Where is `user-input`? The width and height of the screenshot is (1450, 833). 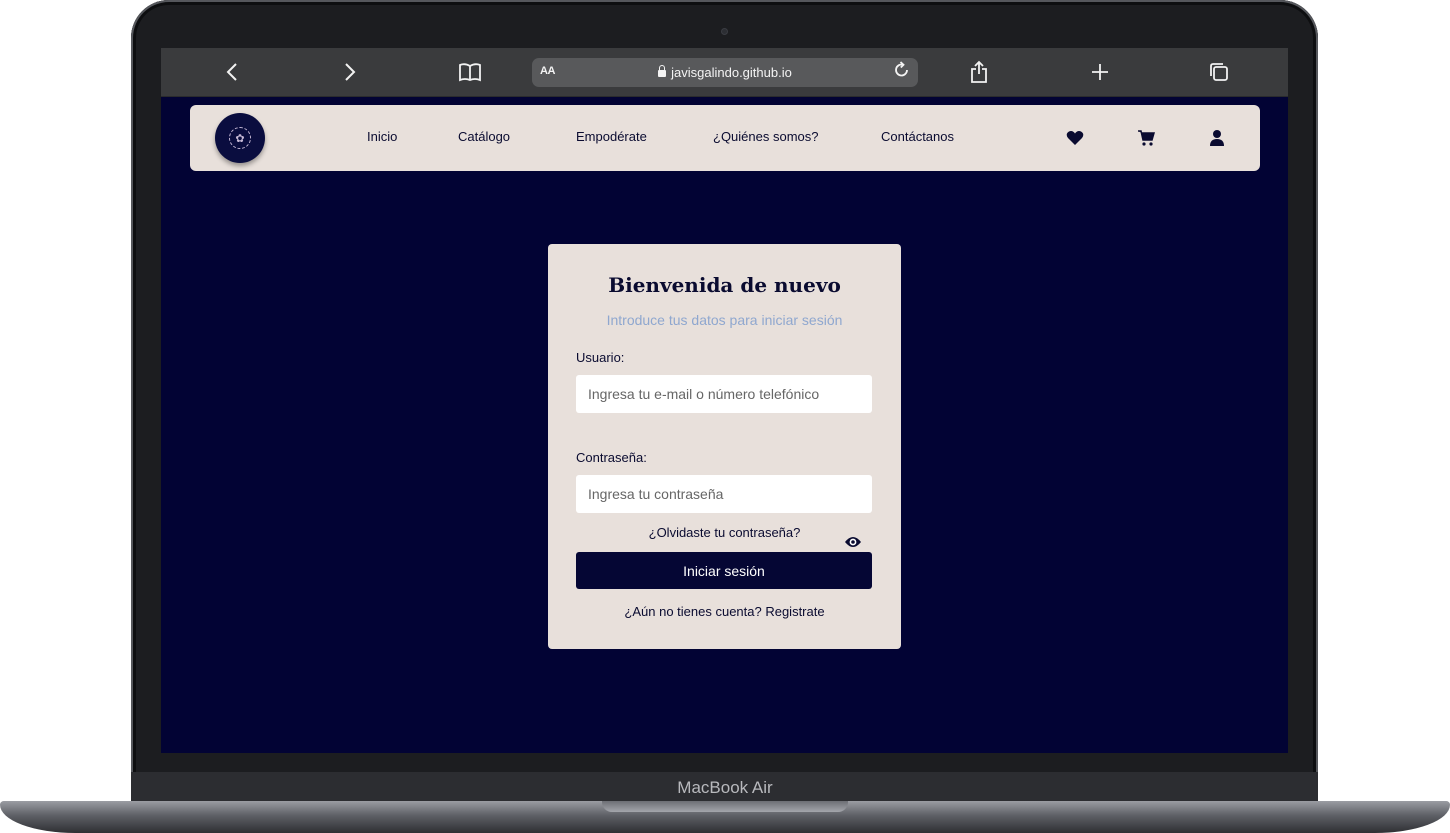
user-input is located at coordinates (724, 394).